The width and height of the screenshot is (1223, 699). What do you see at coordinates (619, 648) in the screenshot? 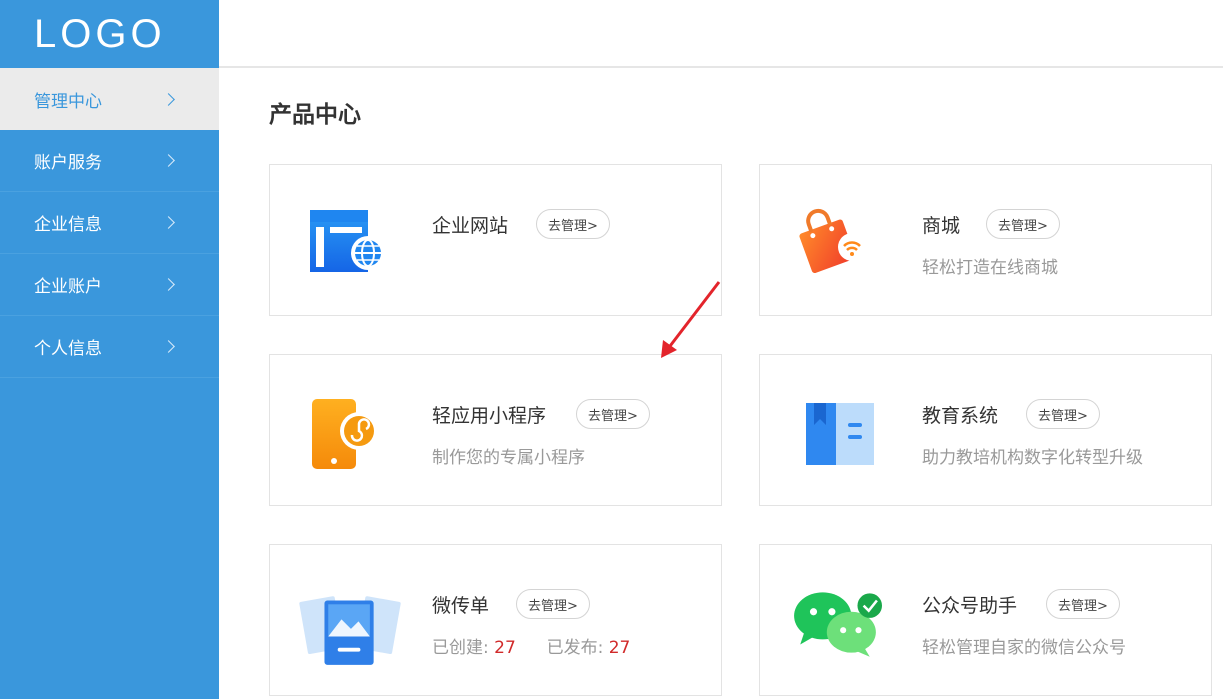
I see `published-count: 27` at bounding box center [619, 648].